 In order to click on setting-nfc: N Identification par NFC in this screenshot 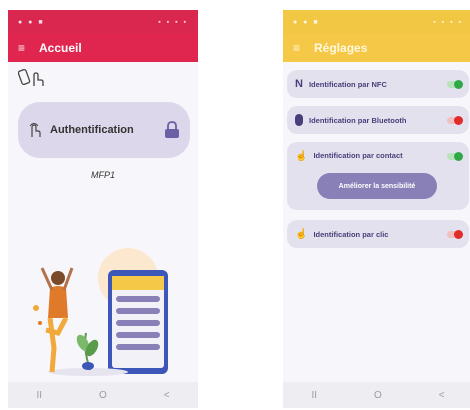, I will do `click(378, 84)`.